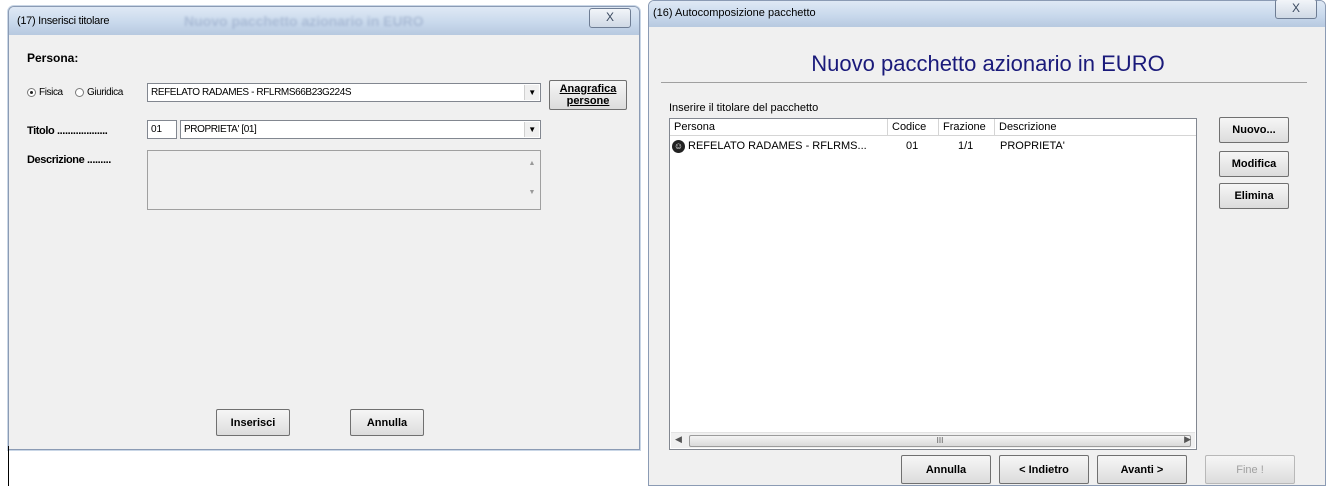 The height and width of the screenshot is (486, 1333). What do you see at coordinates (360, 129) in the screenshot?
I see `titolo-select: PROPRIETA' [01] ▼` at bounding box center [360, 129].